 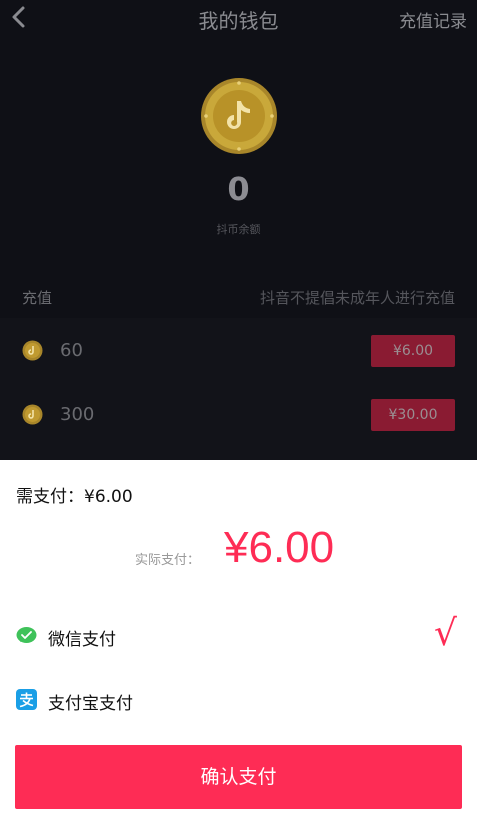 I want to click on minor-notice: 抖音不提倡未成年人进行充值, so click(x=357, y=298).